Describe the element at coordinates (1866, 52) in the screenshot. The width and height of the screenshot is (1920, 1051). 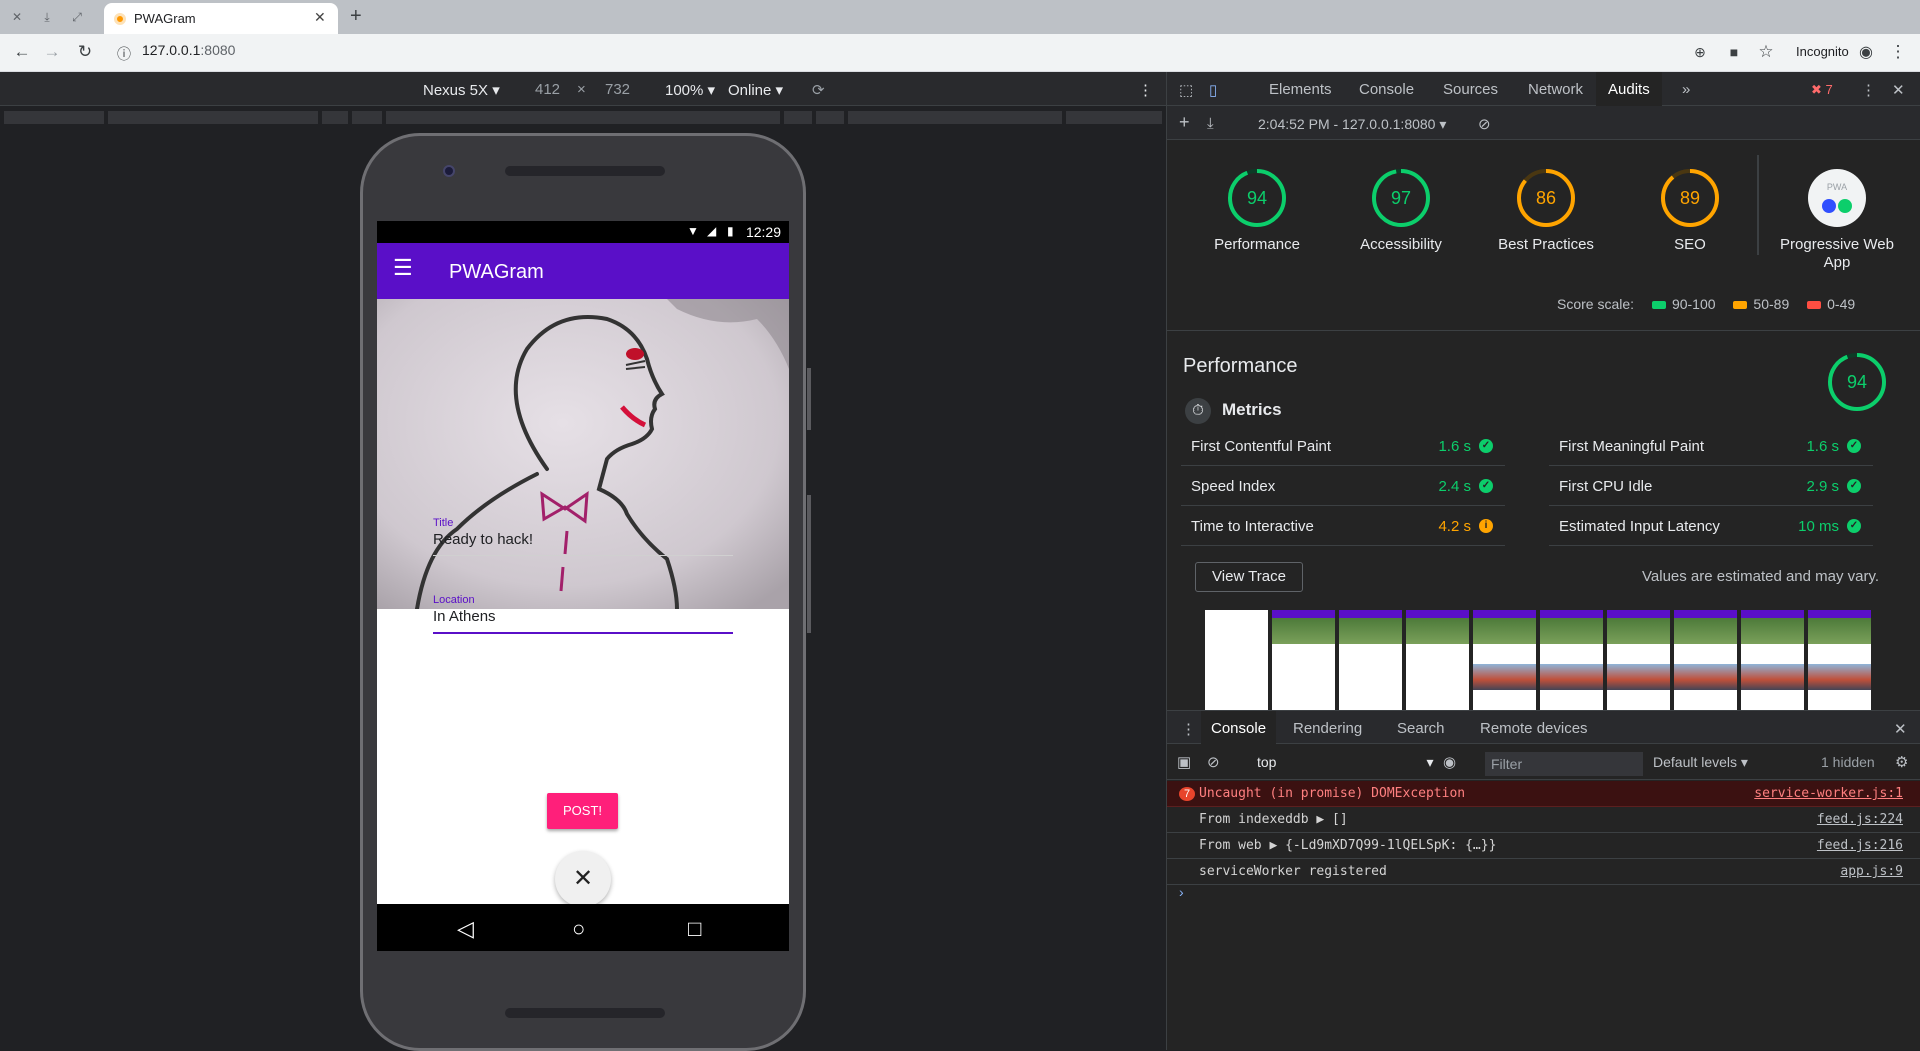
I see `incognito-icon: ◉` at that location.